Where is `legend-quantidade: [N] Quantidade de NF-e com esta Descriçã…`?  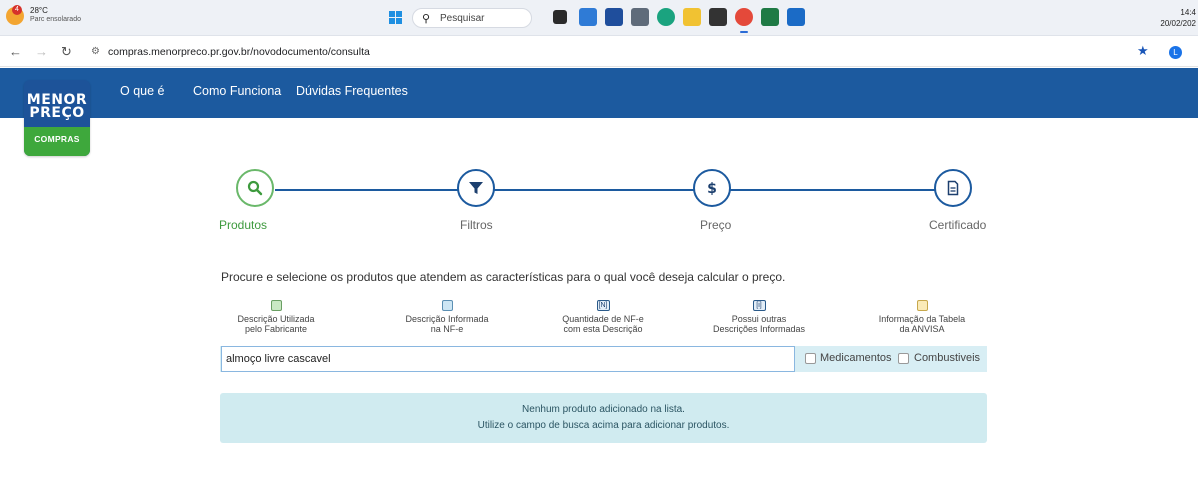 legend-quantidade: [N] Quantidade de NF-e com esta Descriçã… is located at coordinates (603, 317).